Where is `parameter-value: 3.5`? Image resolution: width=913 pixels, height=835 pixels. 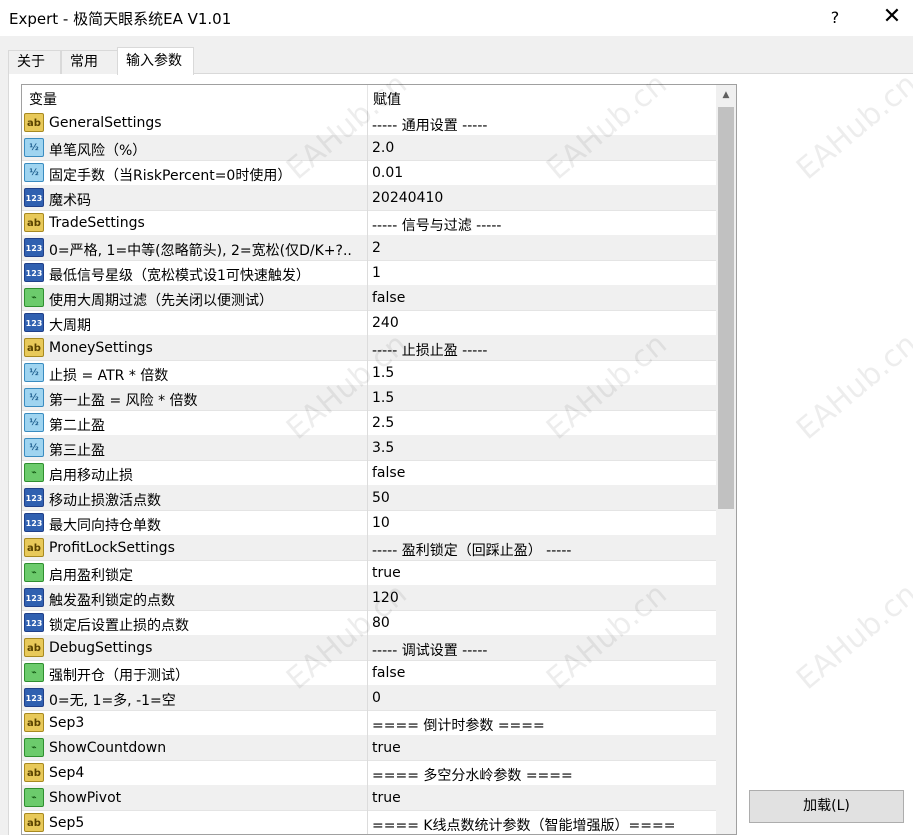
parameter-value: 3.5 is located at coordinates (383, 448).